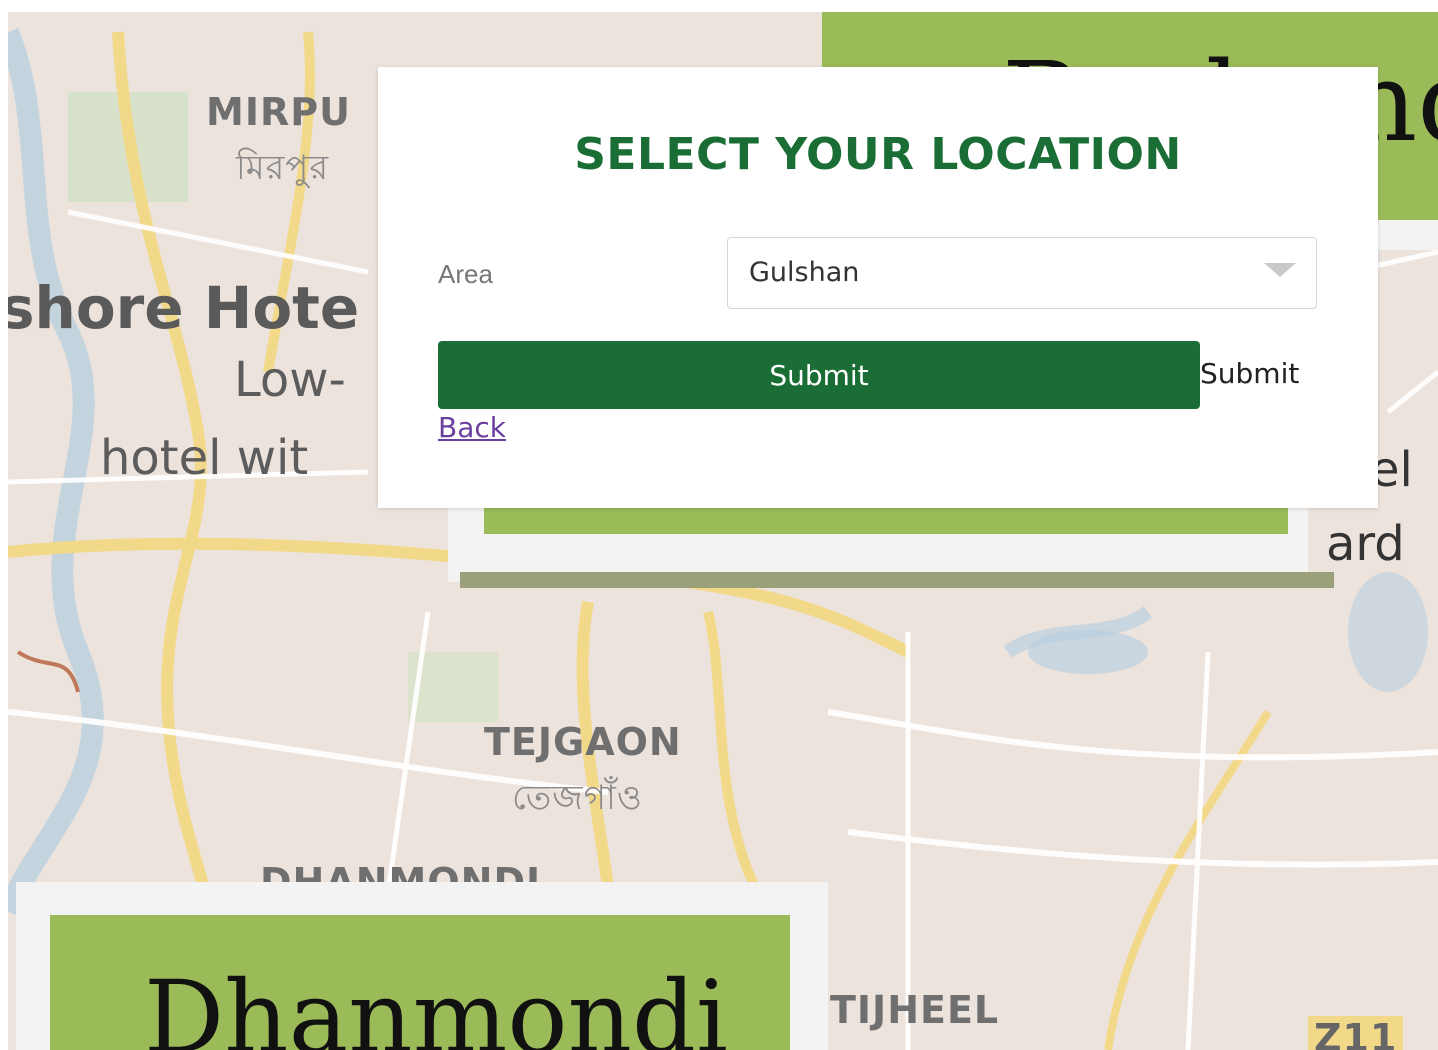 Image resolution: width=1438 pixels, height=1050 pixels. I want to click on tile-frame, so click(1408, 235).